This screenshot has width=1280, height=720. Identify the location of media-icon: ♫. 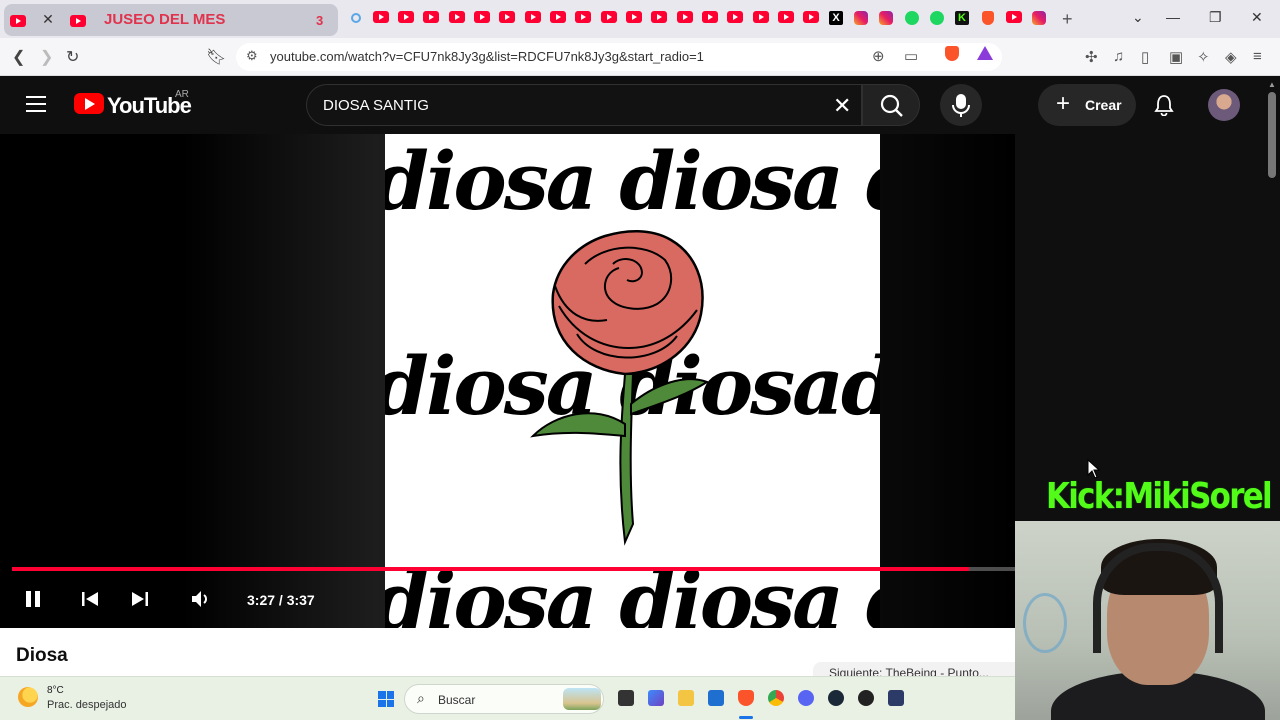
(1118, 56).